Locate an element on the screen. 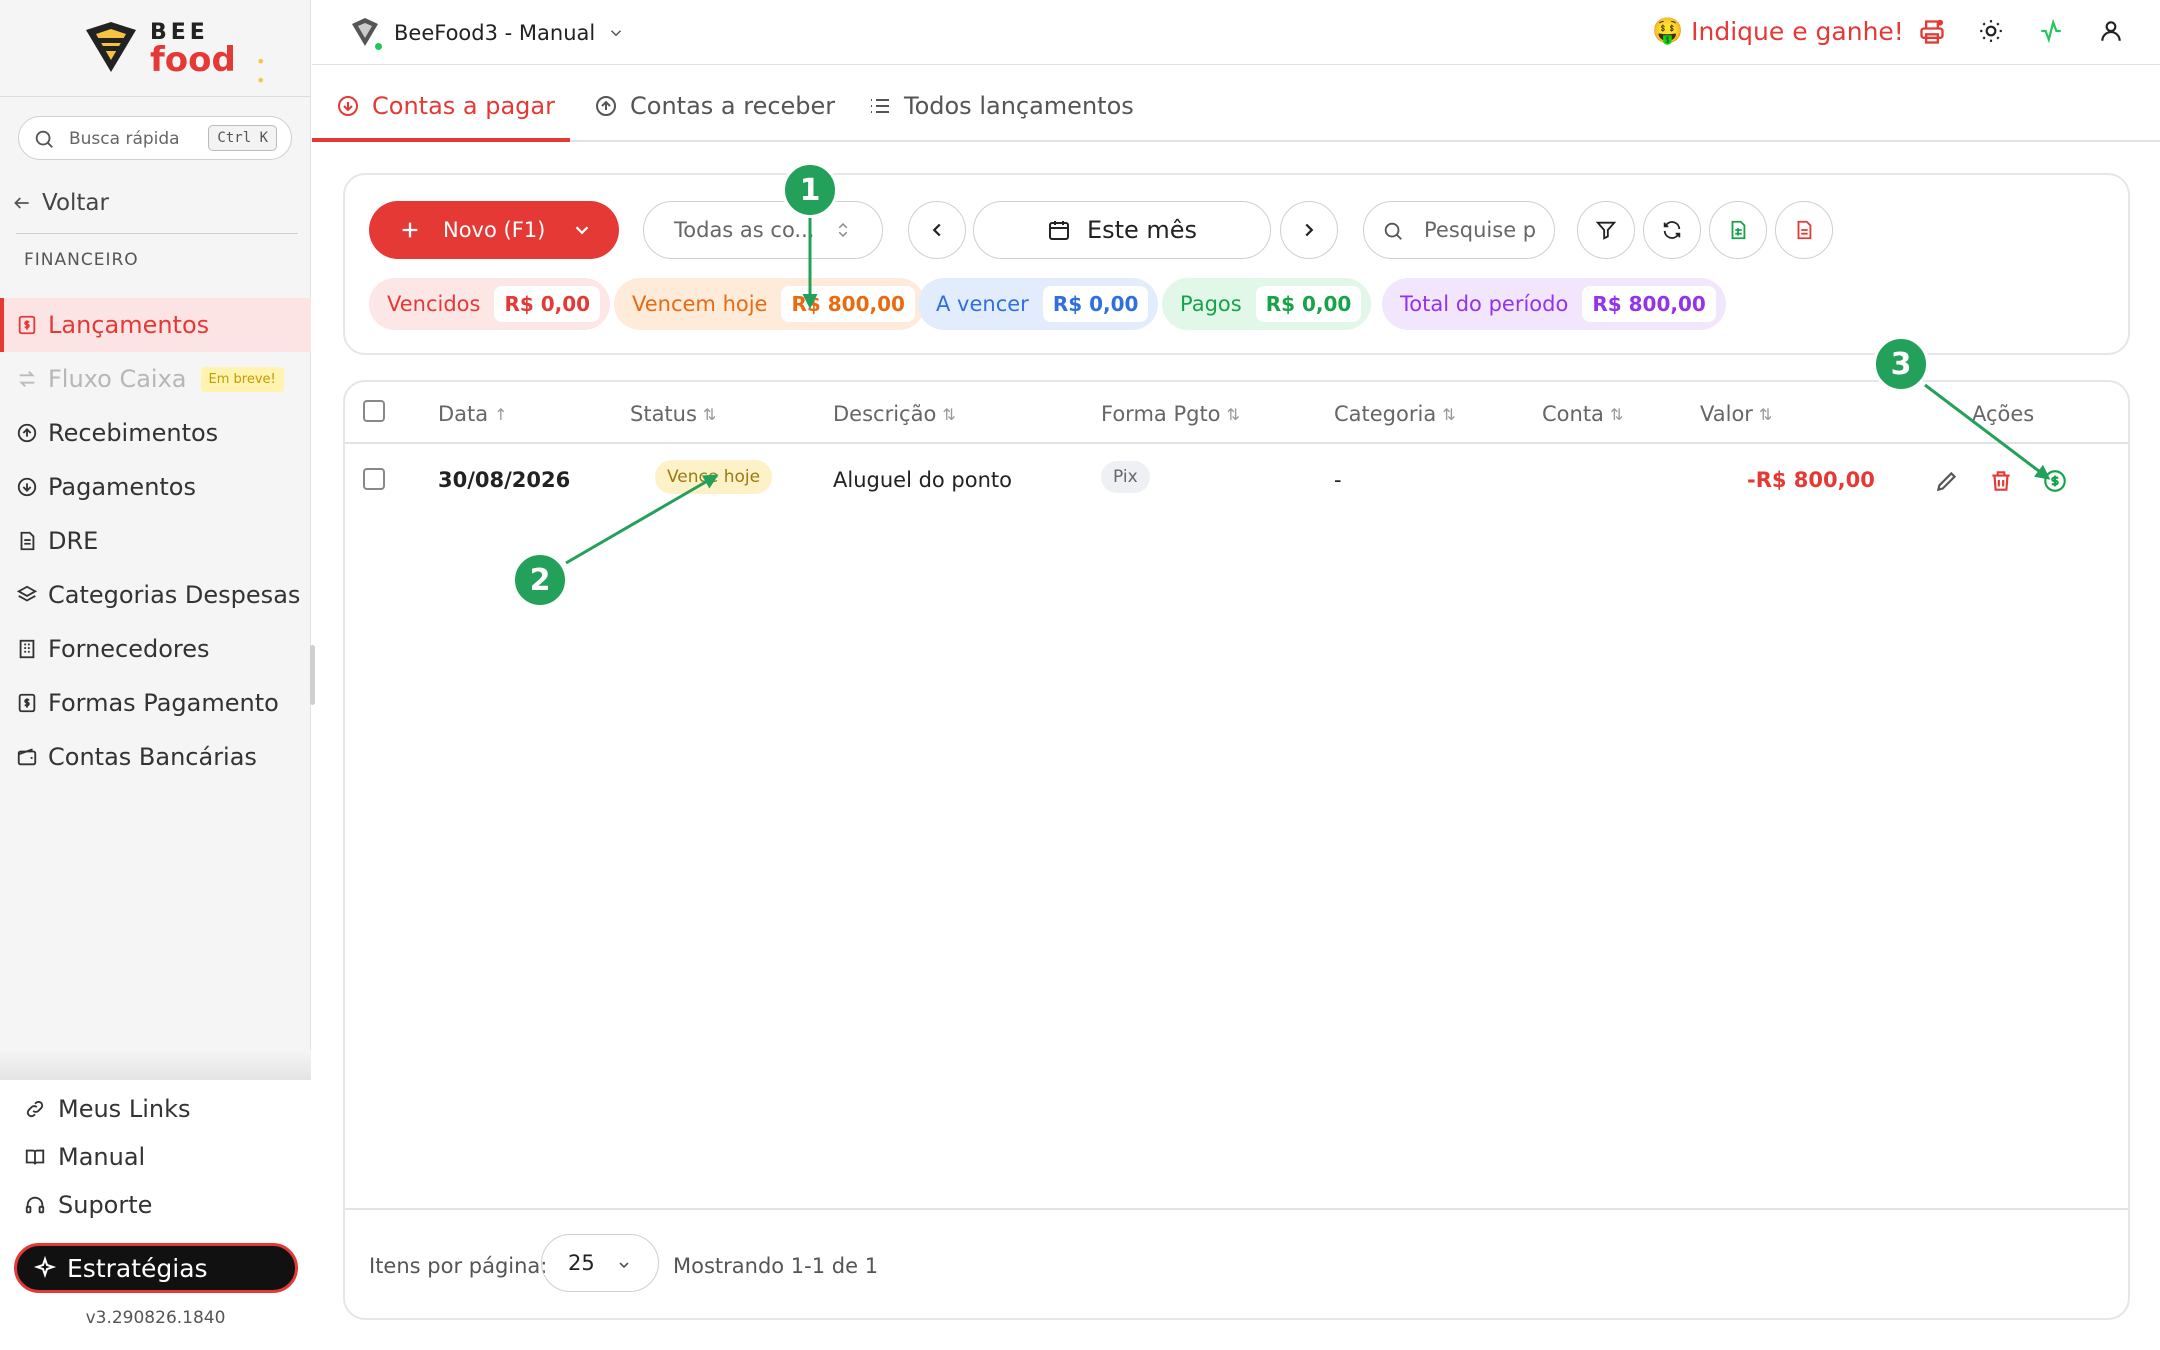 Image resolution: width=2160 pixels, height=1350 pixels. next-period-button is located at coordinates (1309, 230).